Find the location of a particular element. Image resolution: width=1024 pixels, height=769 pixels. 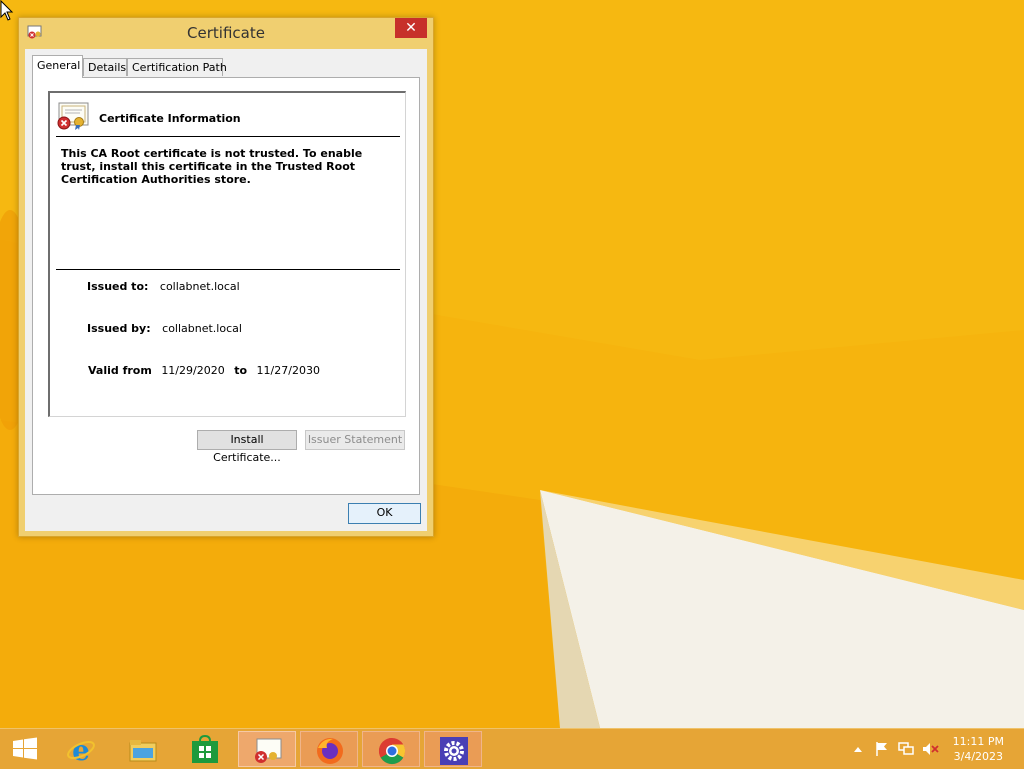

network-icon is located at coordinates (906, 749).